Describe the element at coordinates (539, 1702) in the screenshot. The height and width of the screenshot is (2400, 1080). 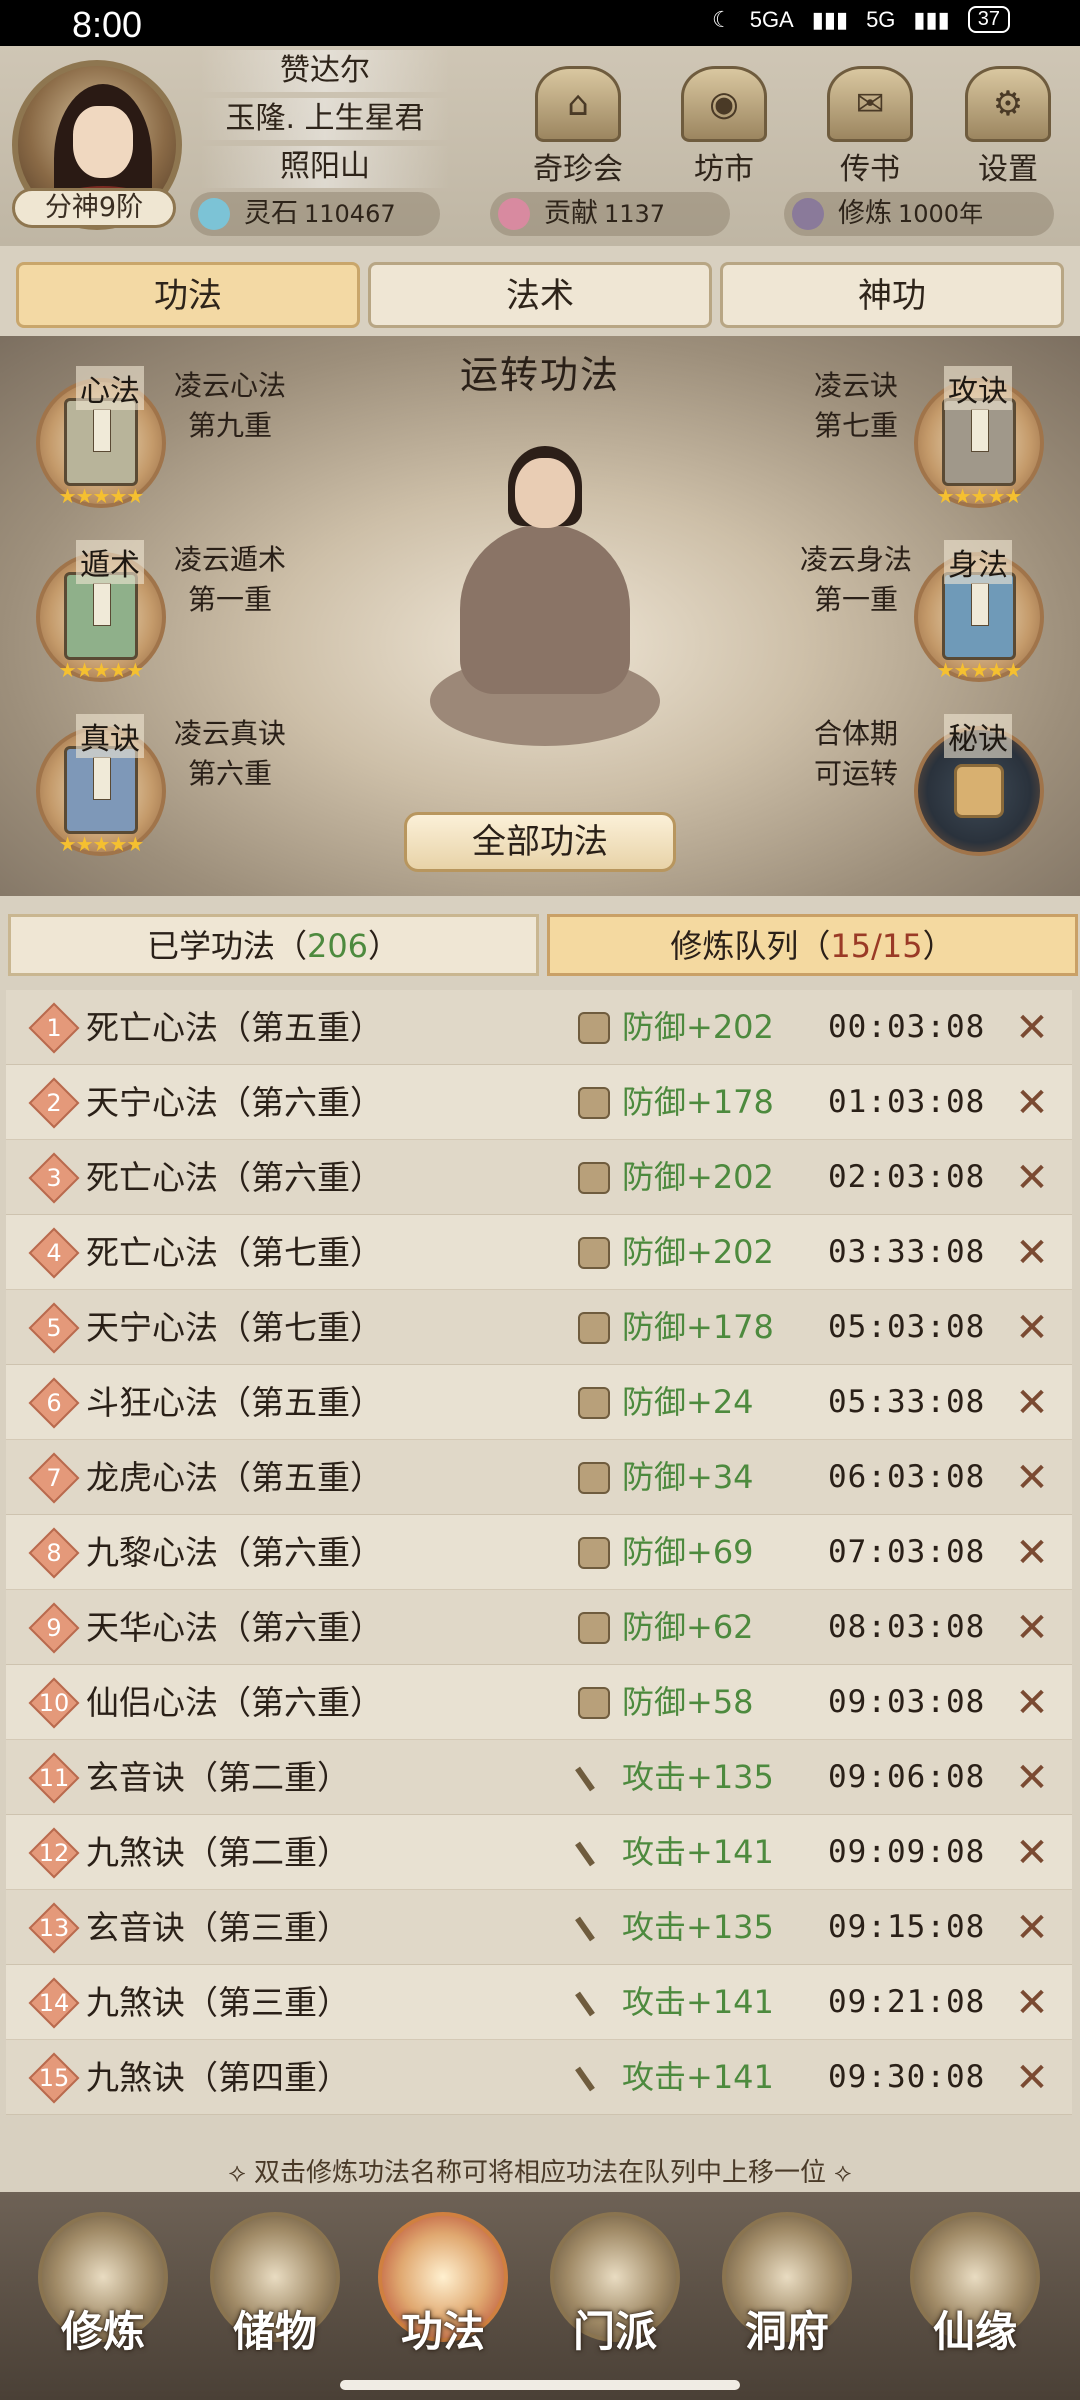
I see `queue-row: 10 仙侣心法（第六重） 防御+58 09:03:08 ✕` at that location.